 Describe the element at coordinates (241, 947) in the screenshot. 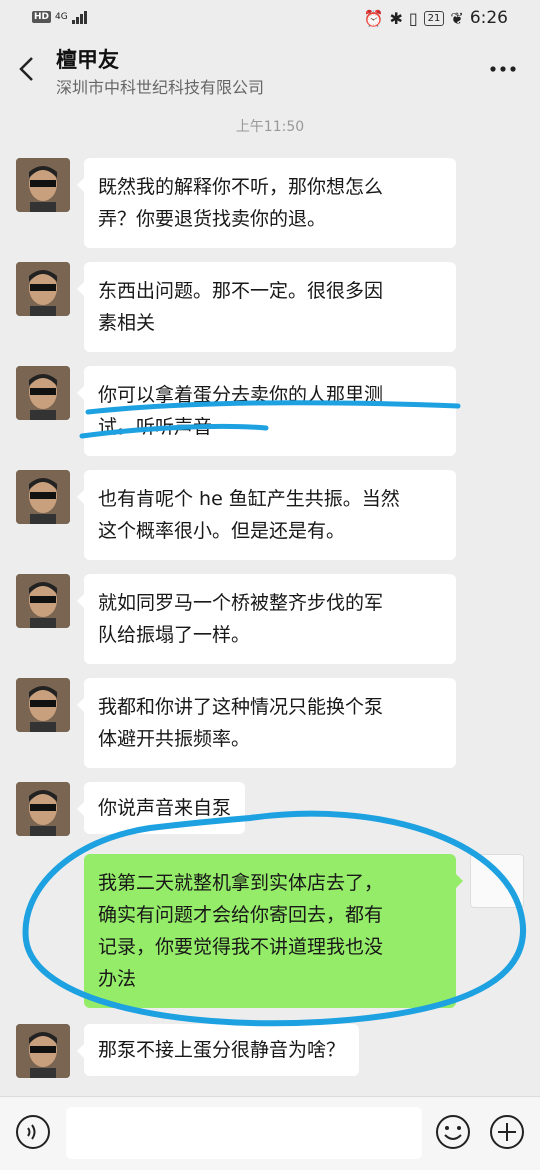

I see `message-text: 记录，你要觉得我不讲道理我也没` at that location.